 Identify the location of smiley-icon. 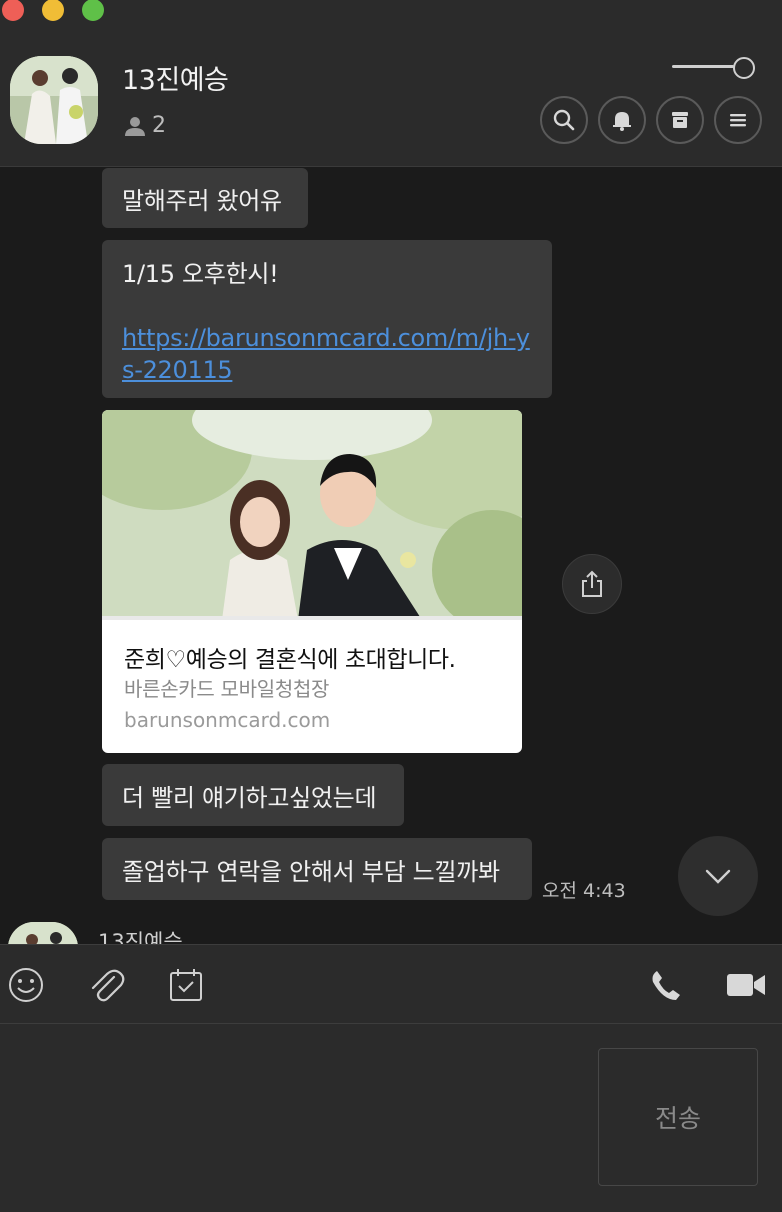
(26, 985).